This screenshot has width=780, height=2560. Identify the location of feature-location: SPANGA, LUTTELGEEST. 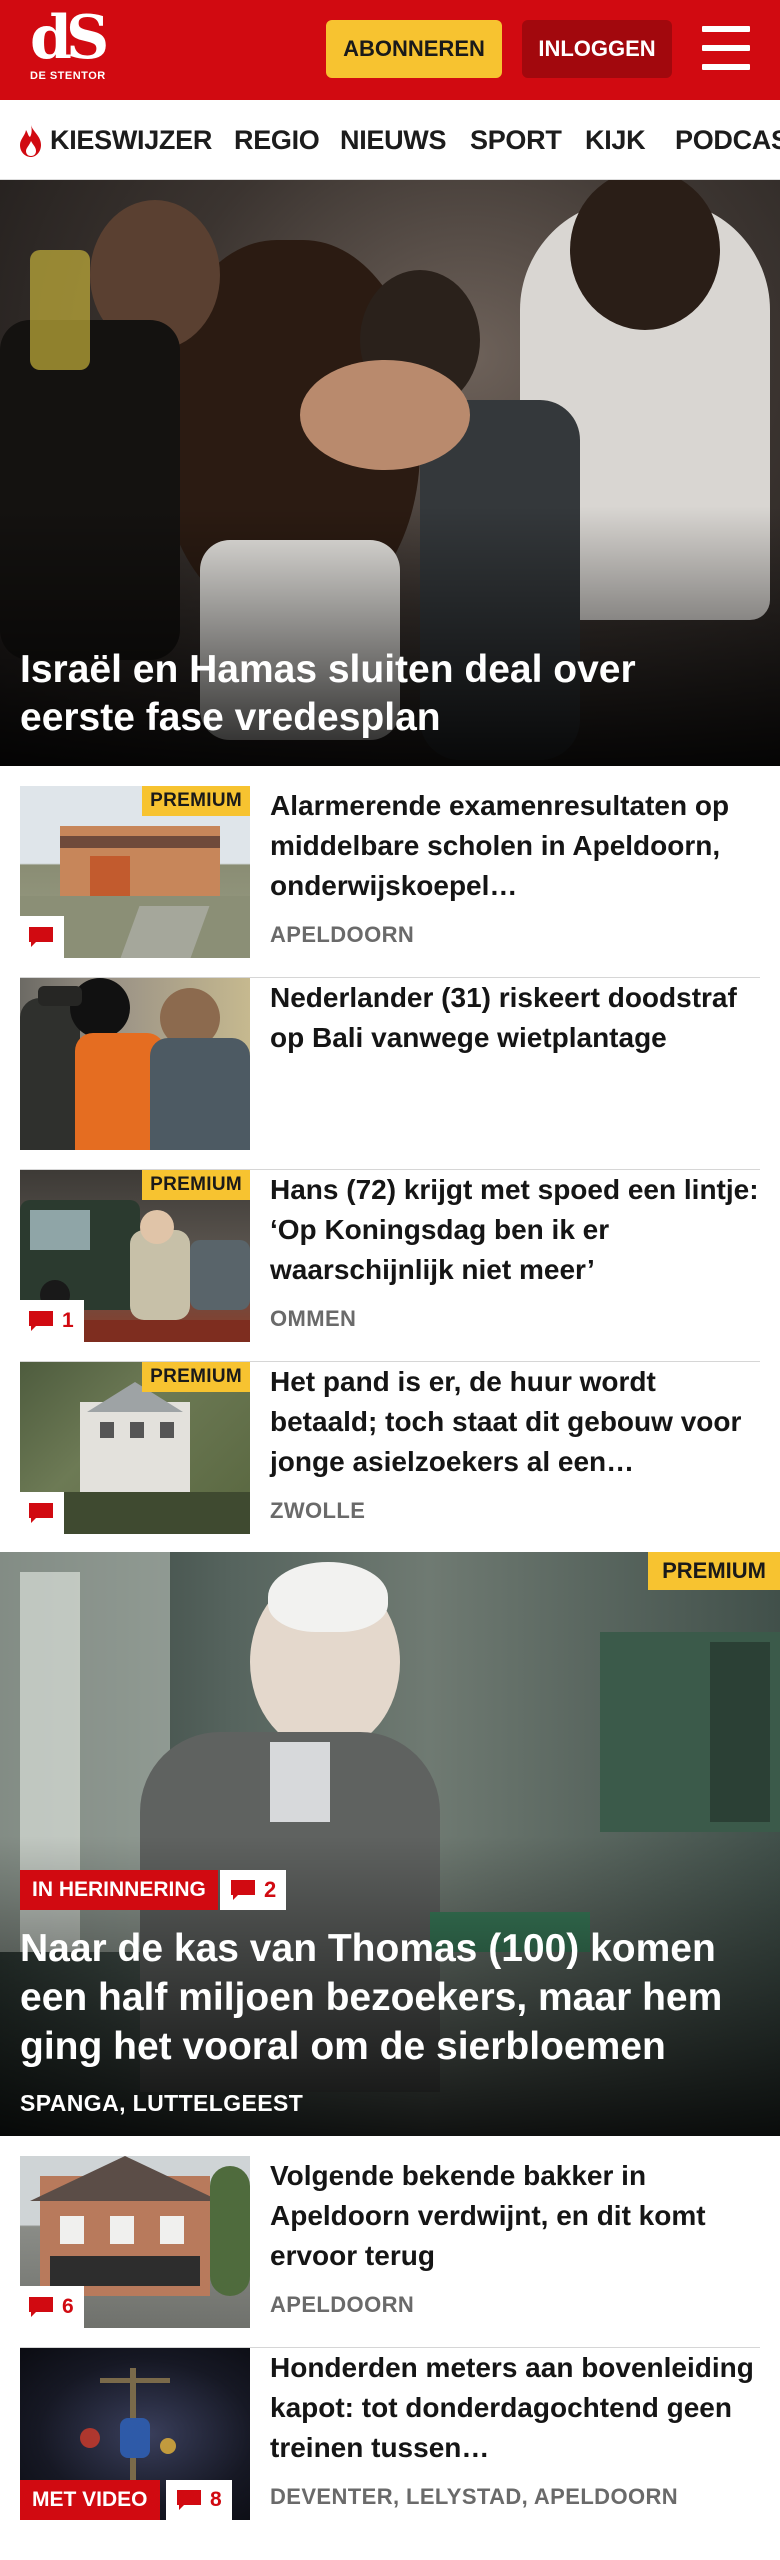
(162, 2103).